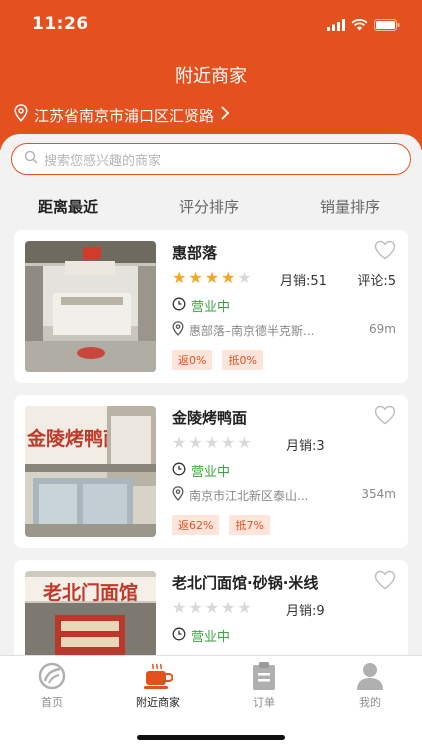 This screenshot has height=750, width=422. Describe the element at coordinates (67, 439) in the screenshot. I see `thumbnail-sign-text: 金陵烤鸭面` at that location.